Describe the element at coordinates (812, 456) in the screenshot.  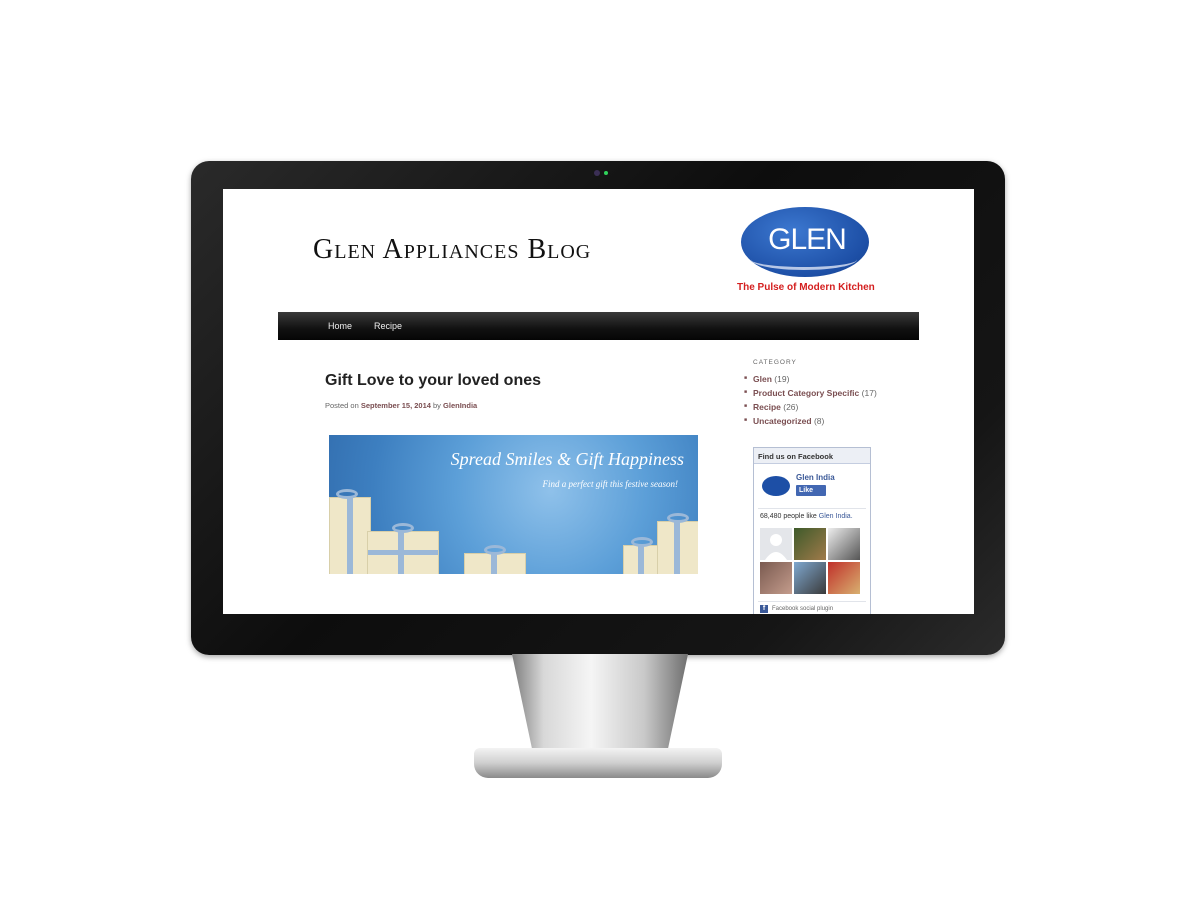
I see `facebook-widget-heading: Find us on Facebook` at that location.